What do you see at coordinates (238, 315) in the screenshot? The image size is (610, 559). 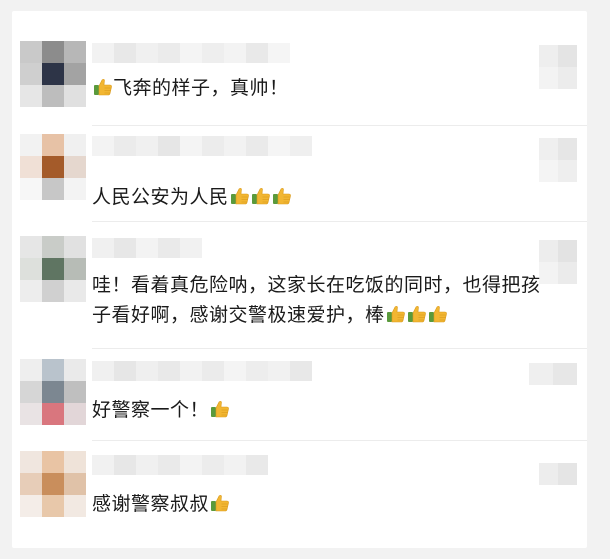 I see `comment-text-body: 子看好啊，感谢交警极速爱护，棒` at bounding box center [238, 315].